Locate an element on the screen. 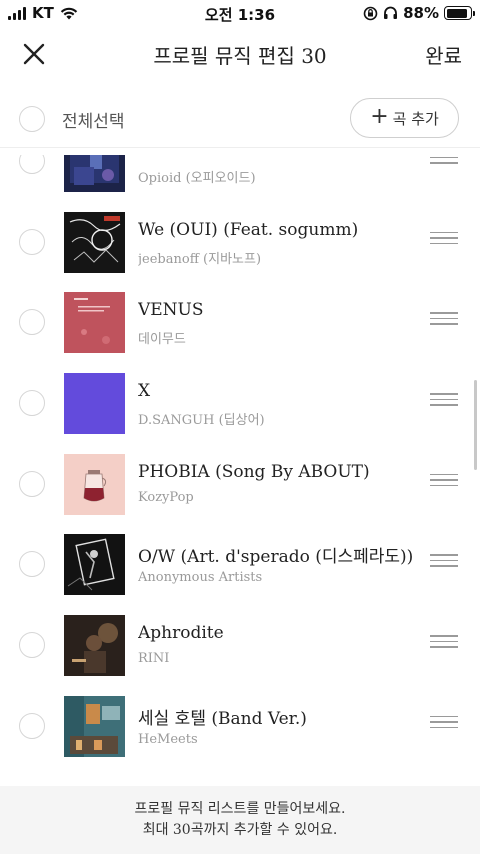 The image size is (480, 854). song-row: Opioid (오피오이드) is located at coordinates (240, 178).